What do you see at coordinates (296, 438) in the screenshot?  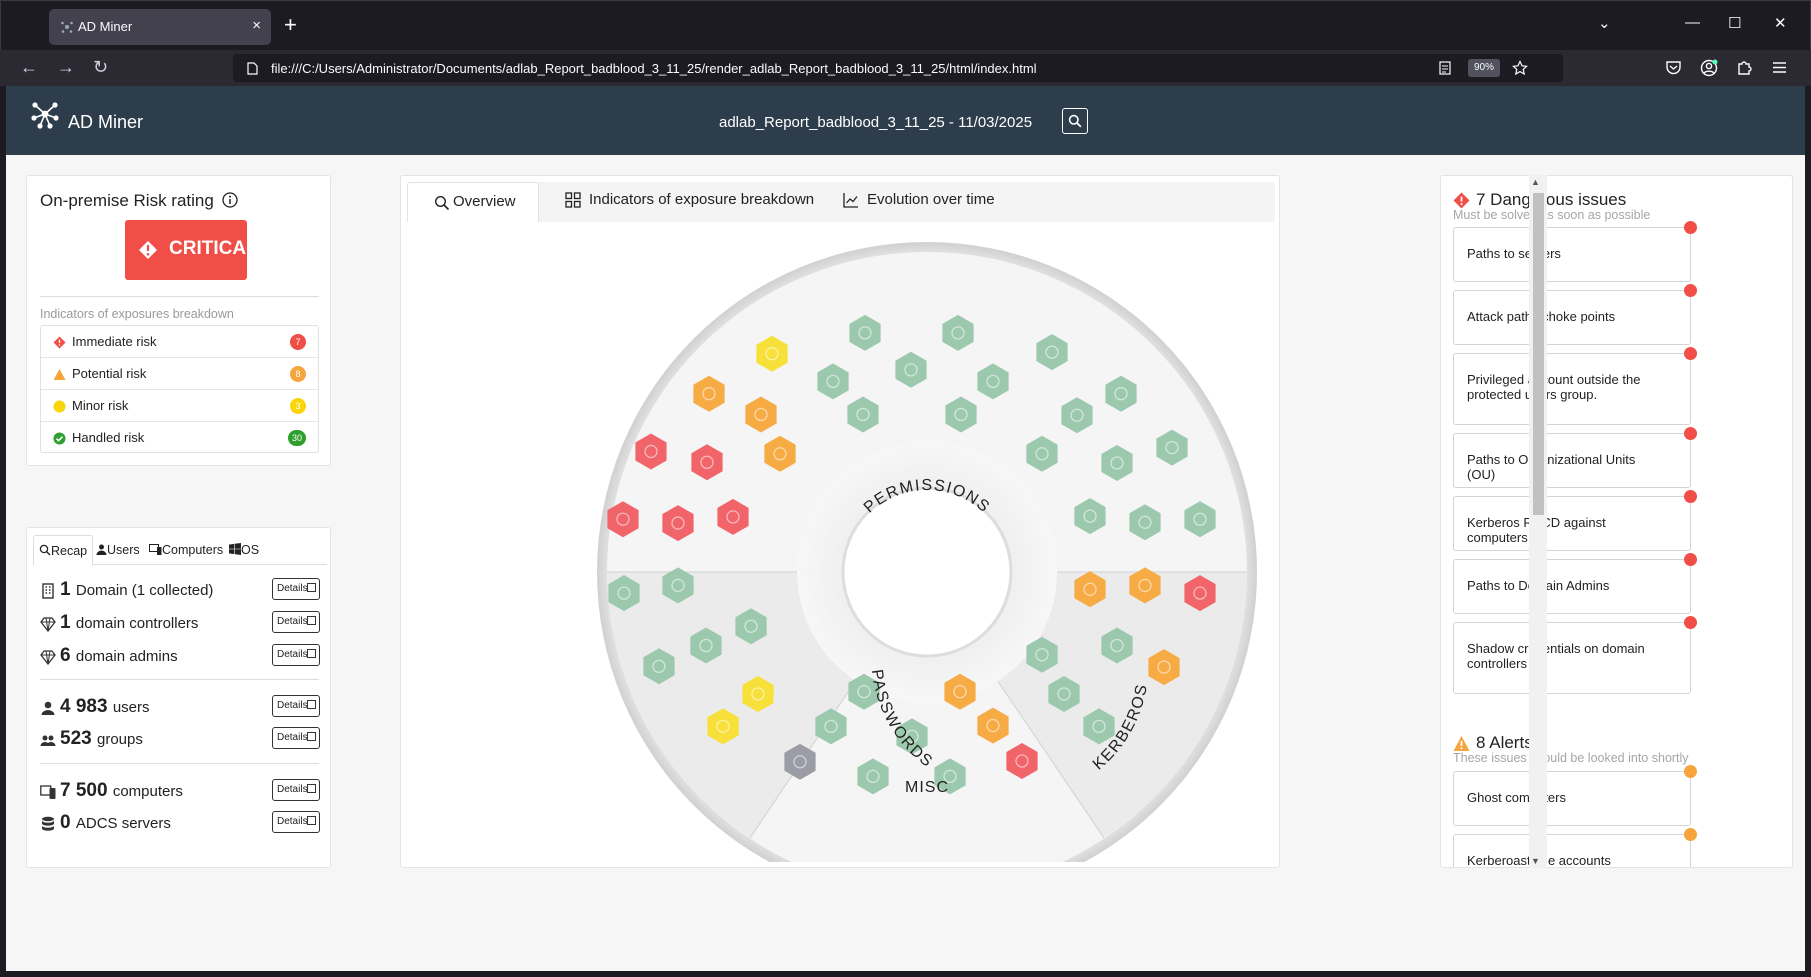 I see `indicator-count-badge: 30` at bounding box center [296, 438].